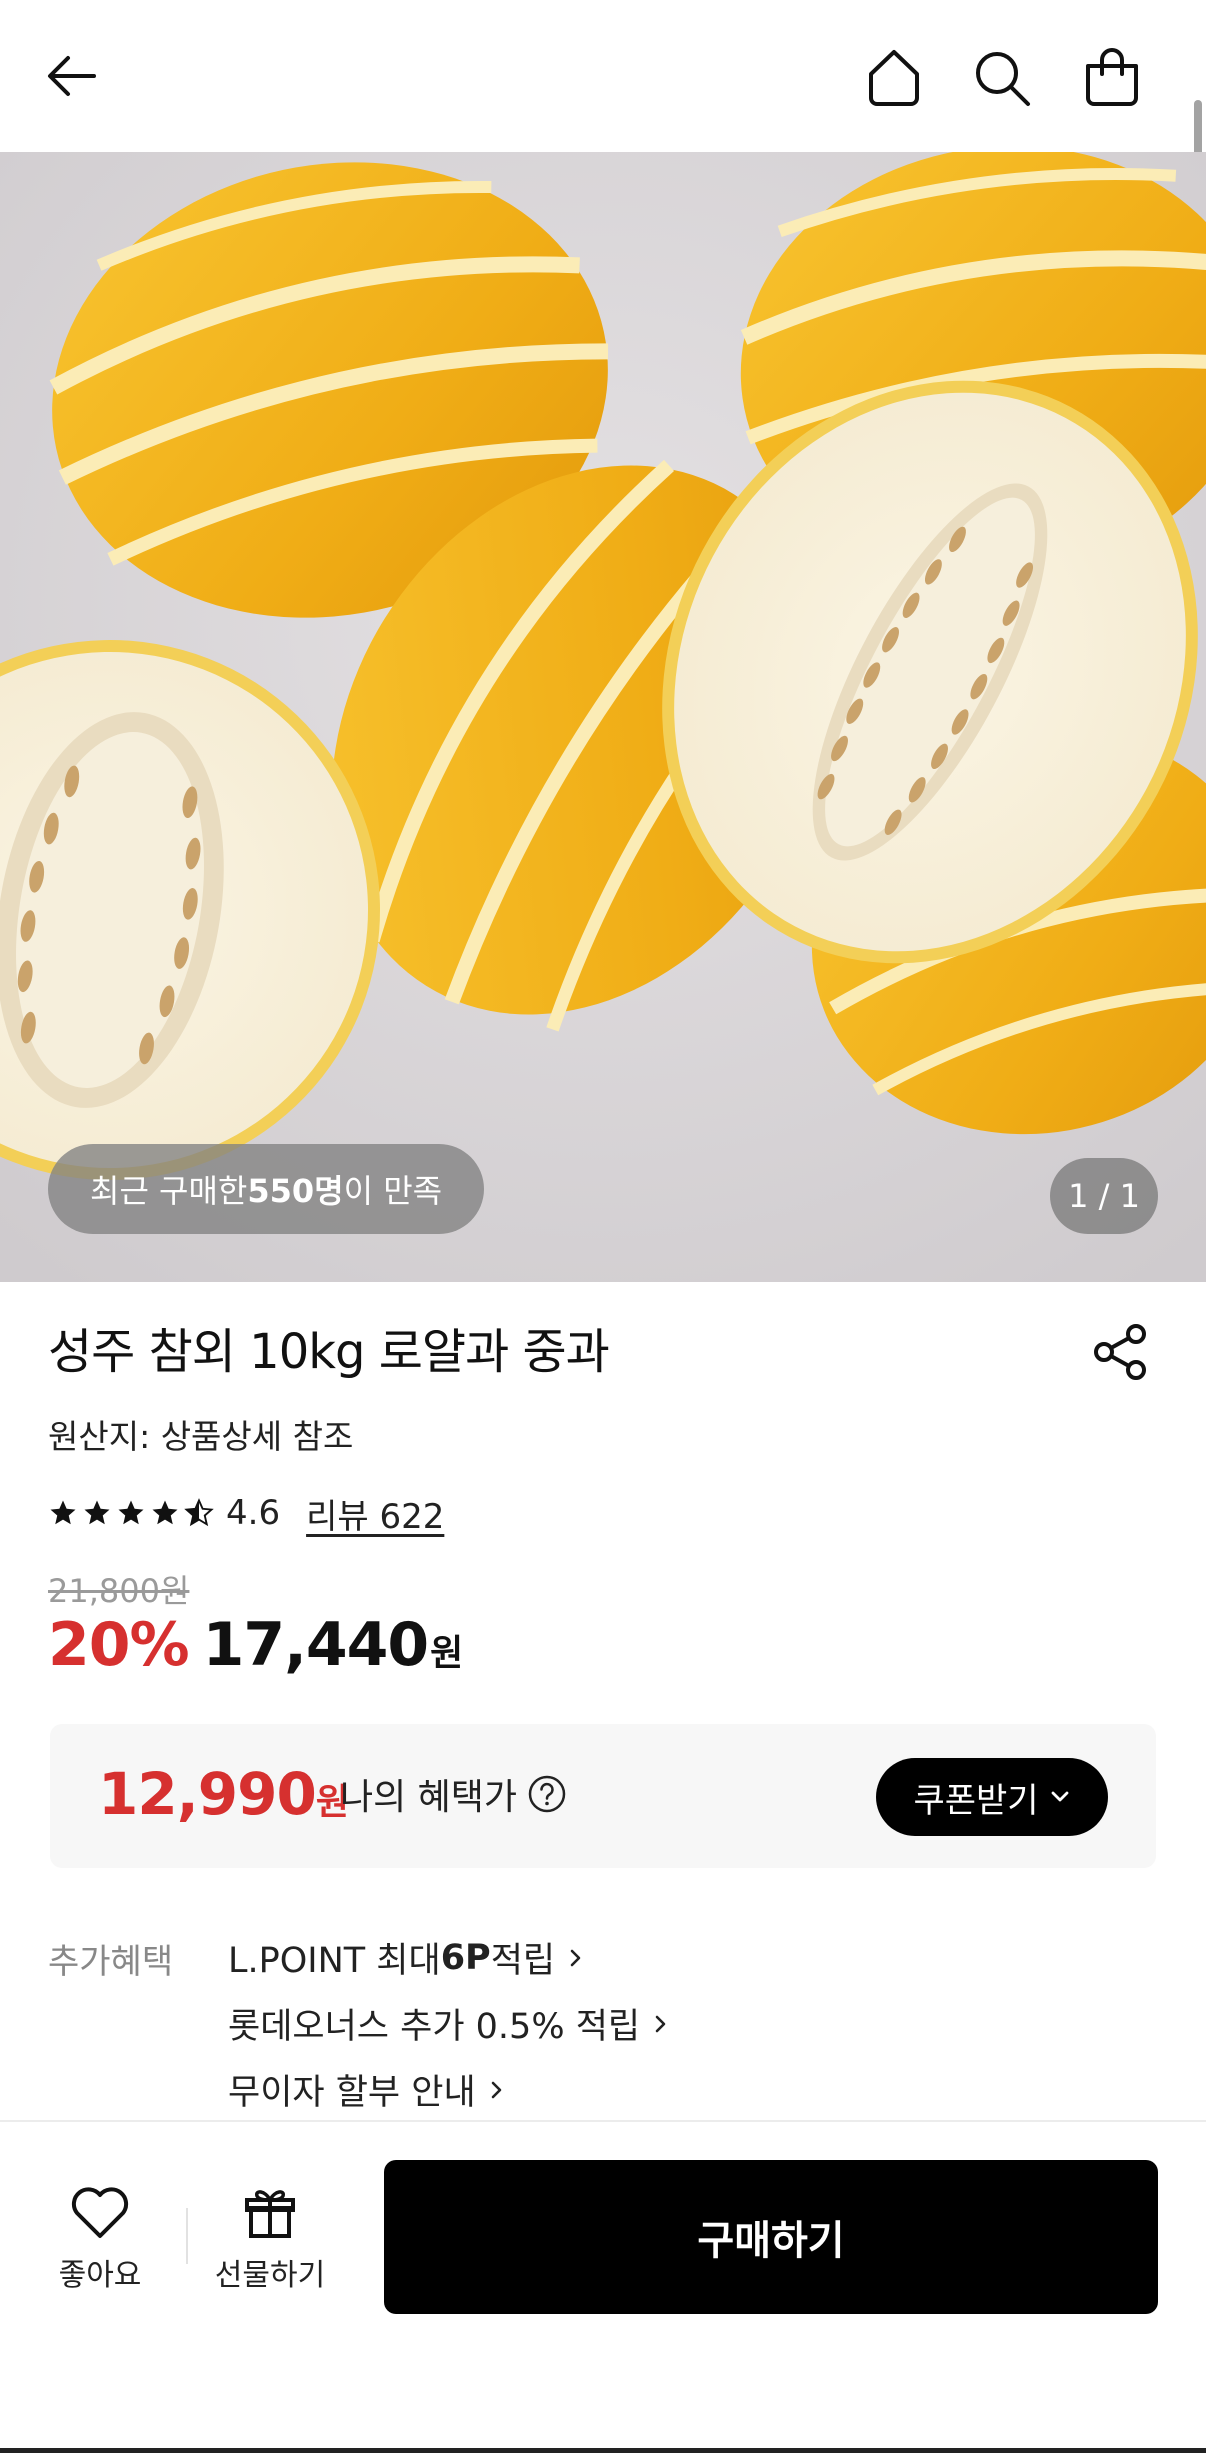 This screenshot has width=1206, height=2453. I want to click on search-button, so click(1002, 78).